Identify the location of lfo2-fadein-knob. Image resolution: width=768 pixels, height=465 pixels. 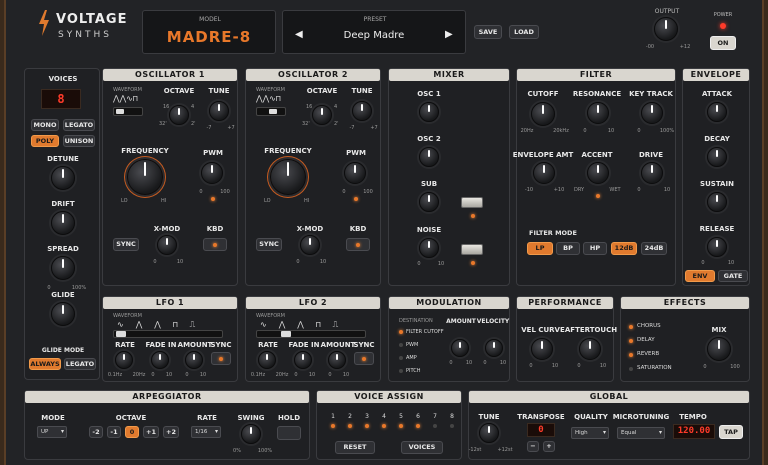
(303, 360).